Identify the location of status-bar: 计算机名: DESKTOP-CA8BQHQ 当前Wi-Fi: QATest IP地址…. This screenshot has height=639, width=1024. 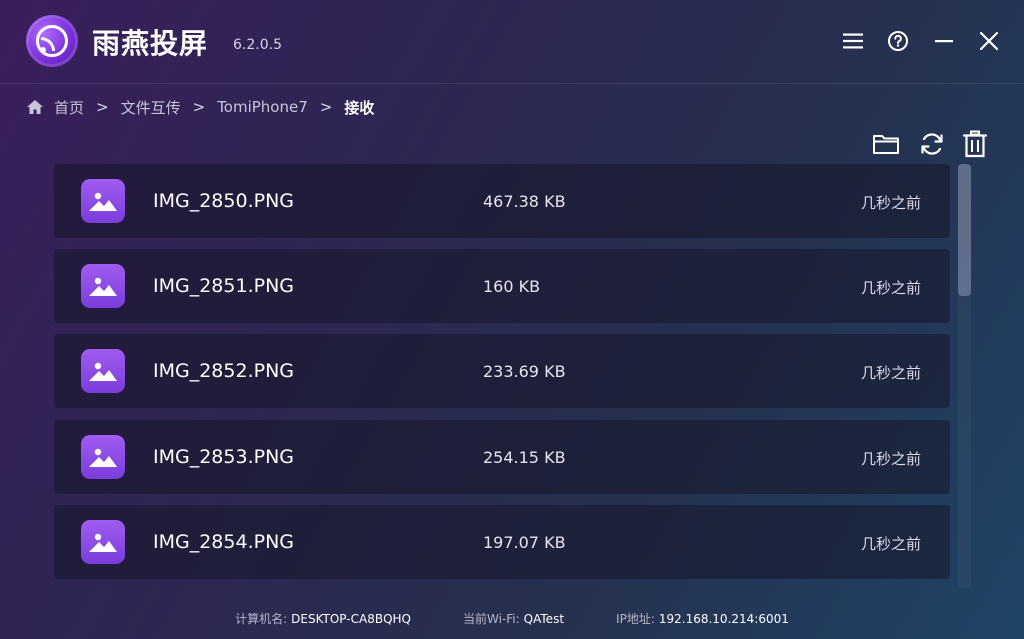
(512, 618).